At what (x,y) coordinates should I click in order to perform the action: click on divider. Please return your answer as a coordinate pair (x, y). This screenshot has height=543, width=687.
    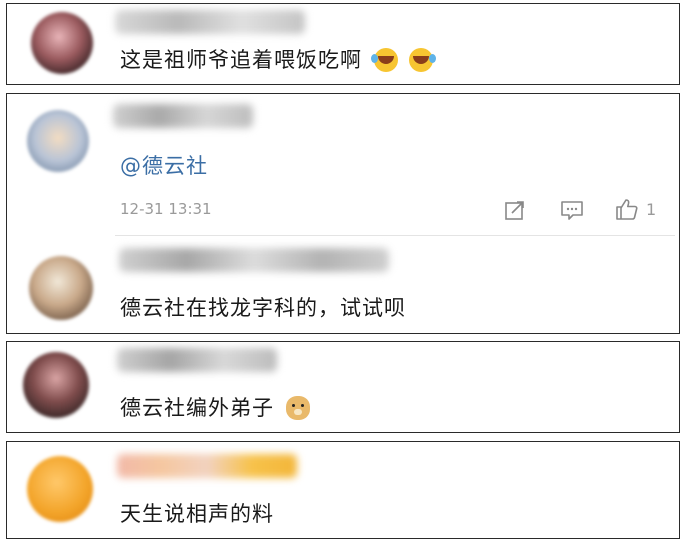
    Looking at the image, I should click on (395, 235).